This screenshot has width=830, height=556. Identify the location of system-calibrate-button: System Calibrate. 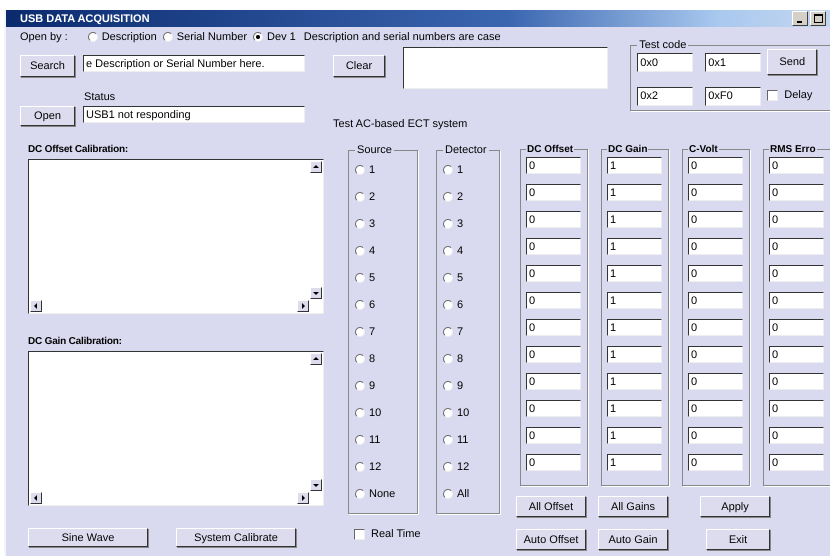
(236, 537).